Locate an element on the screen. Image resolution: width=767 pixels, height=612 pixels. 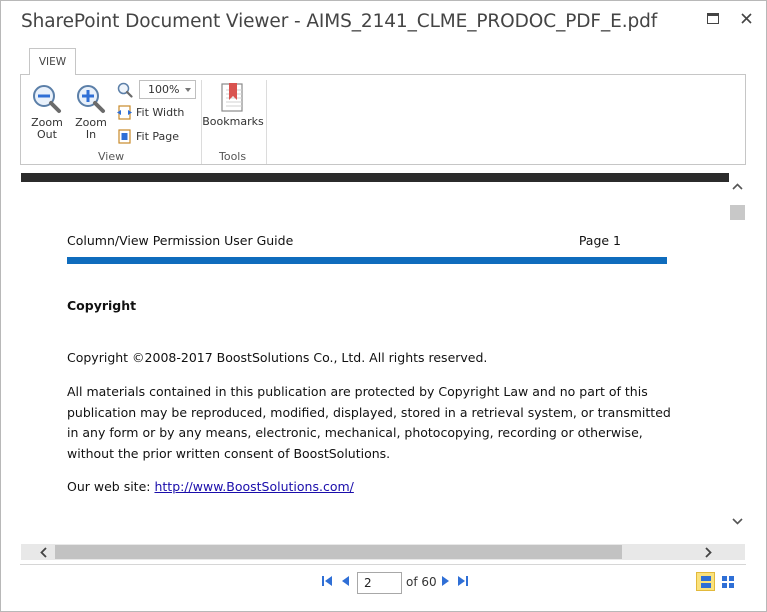
last-page-icon is located at coordinates (463, 581).